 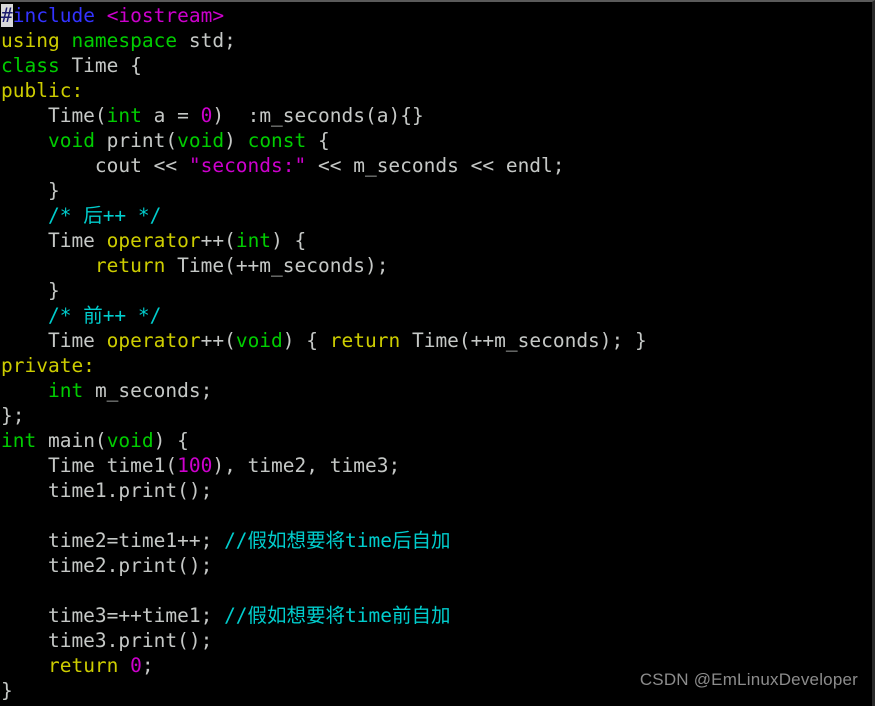 I want to click on code-token: ;, so click(x=147, y=665).